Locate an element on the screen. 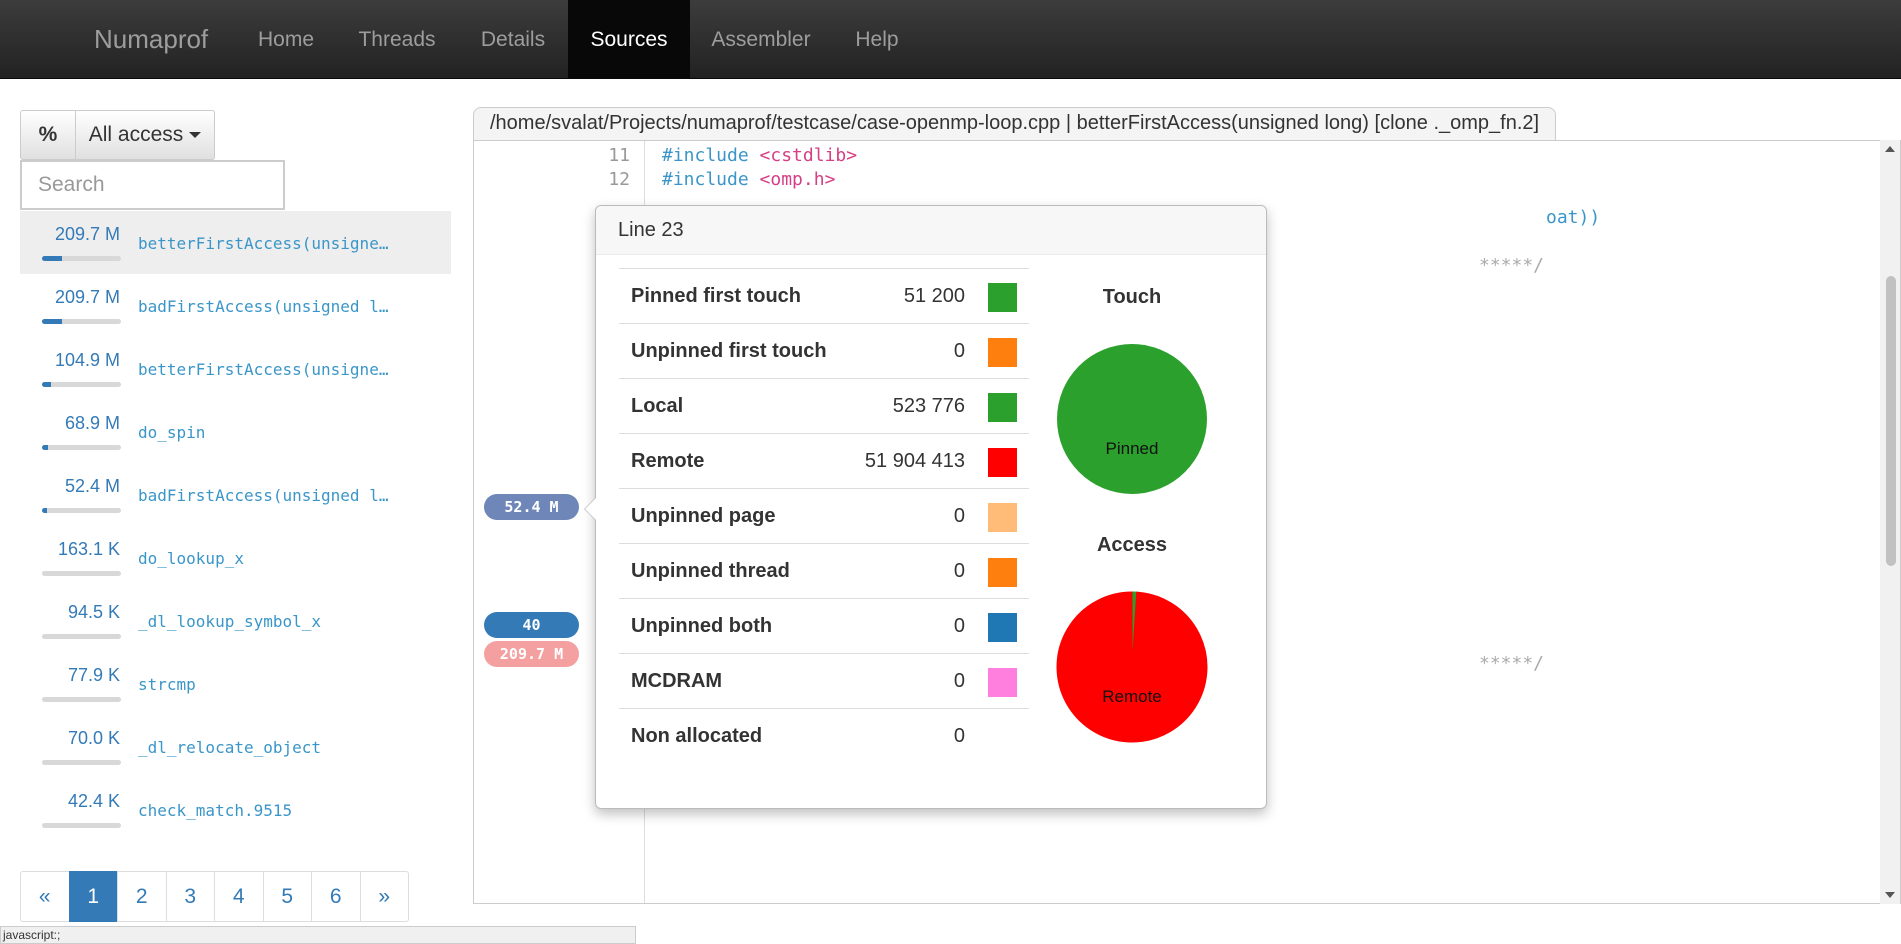 This screenshot has height=944, width=1901. access-filter-dropdown: All access is located at coordinates (145, 135).